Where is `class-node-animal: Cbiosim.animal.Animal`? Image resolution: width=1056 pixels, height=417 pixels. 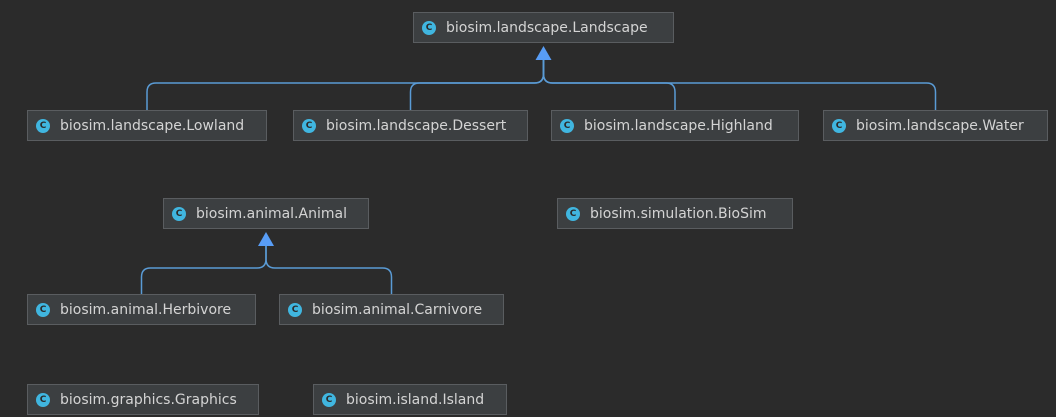
class-node-animal: Cbiosim.animal.Animal is located at coordinates (266, 213).